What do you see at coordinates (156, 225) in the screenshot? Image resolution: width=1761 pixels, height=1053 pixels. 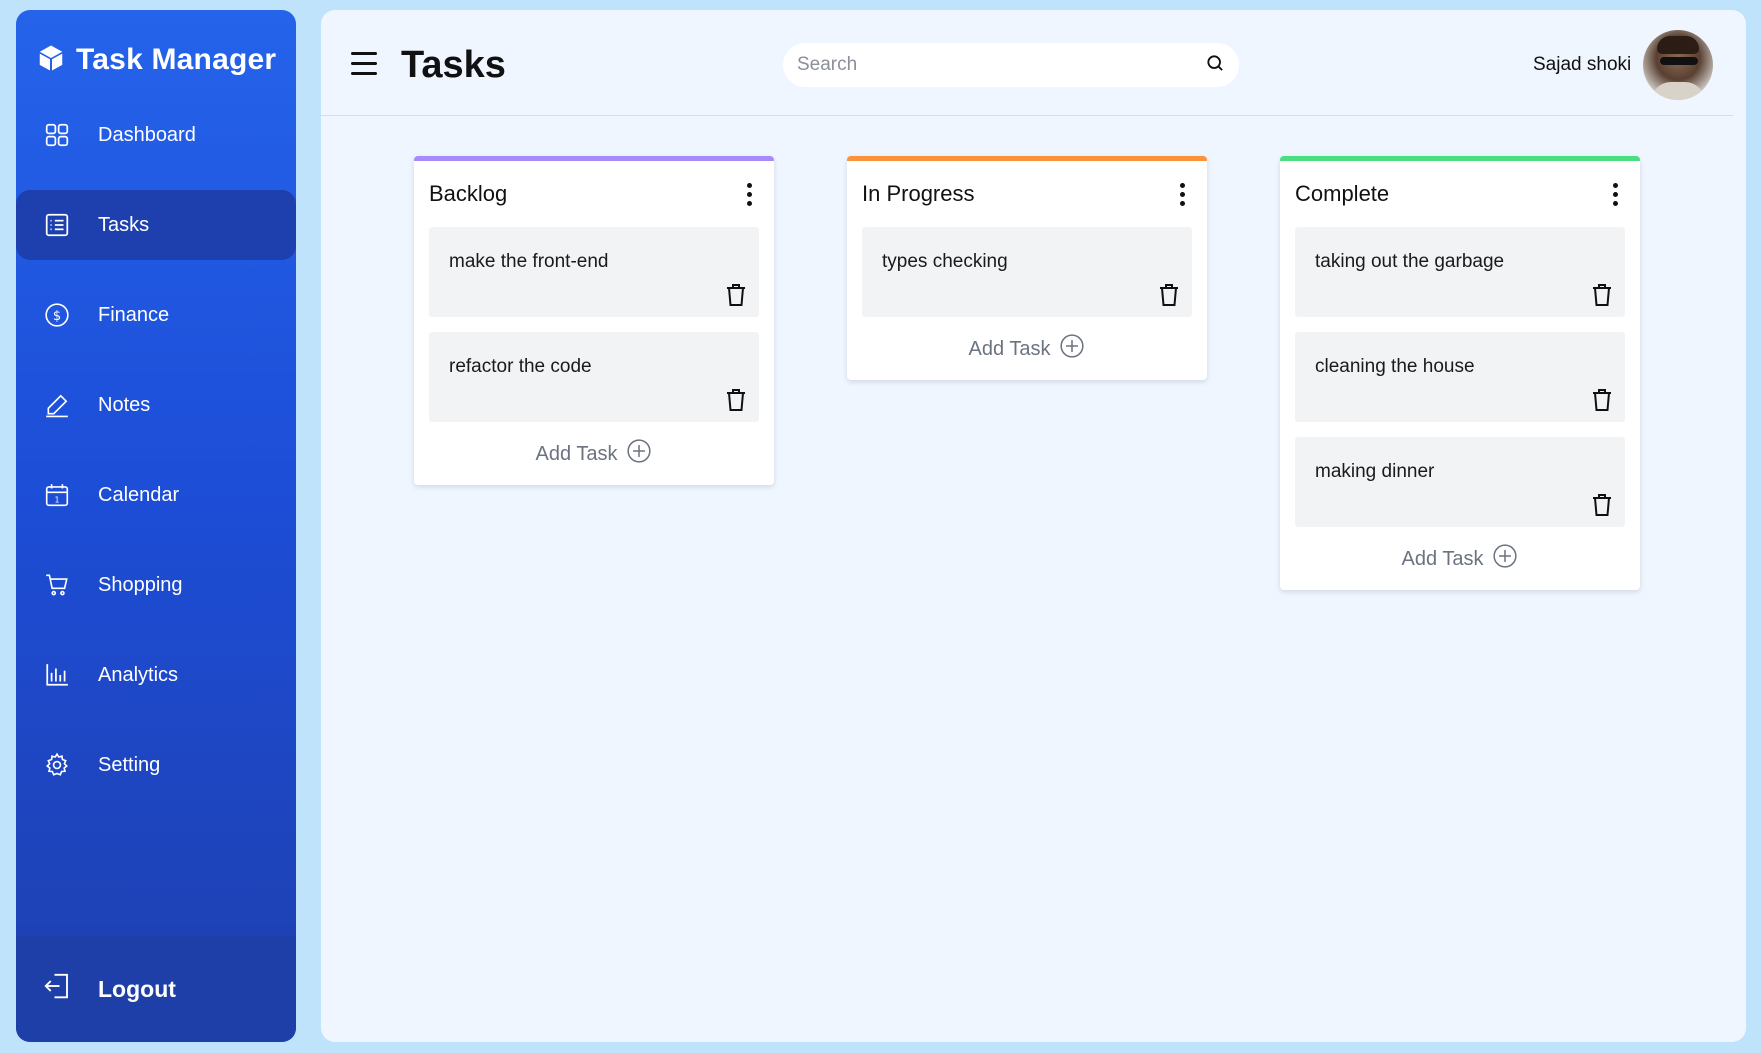 I see `sidebar-item-tasks: Tasks` at bounding box center [156, 225].